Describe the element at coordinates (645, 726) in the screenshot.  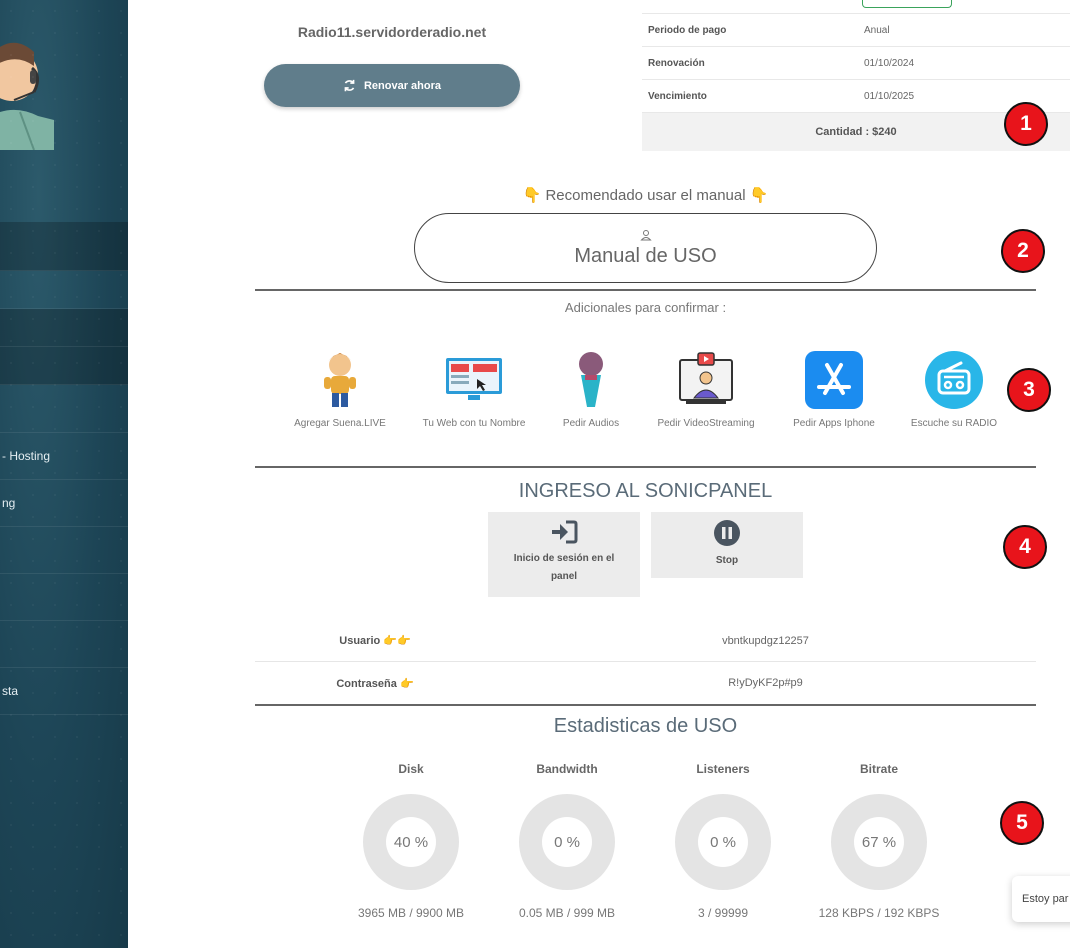
I see `stats-title: Estadisticas de USO` at that location.